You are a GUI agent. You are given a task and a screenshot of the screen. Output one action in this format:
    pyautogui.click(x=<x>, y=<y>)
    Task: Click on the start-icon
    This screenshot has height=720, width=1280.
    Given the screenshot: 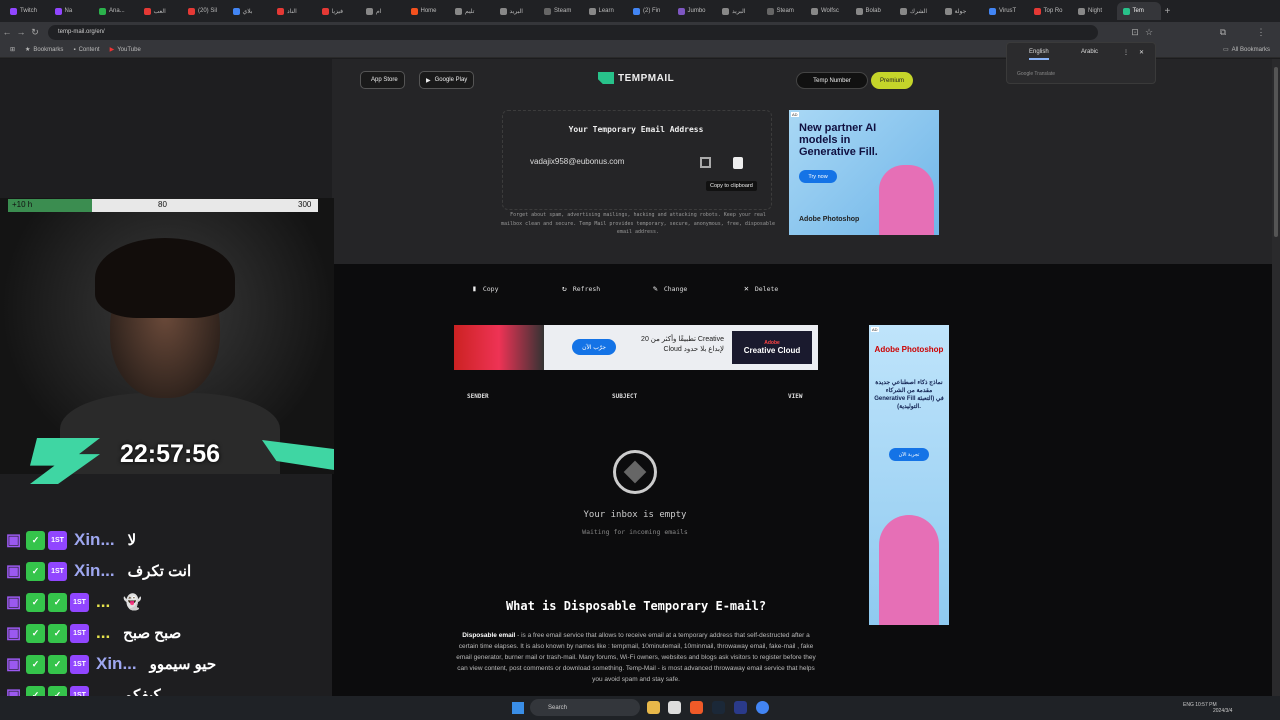 What is the action you would take?
    pyautogui.click(x=518, y=708)
    